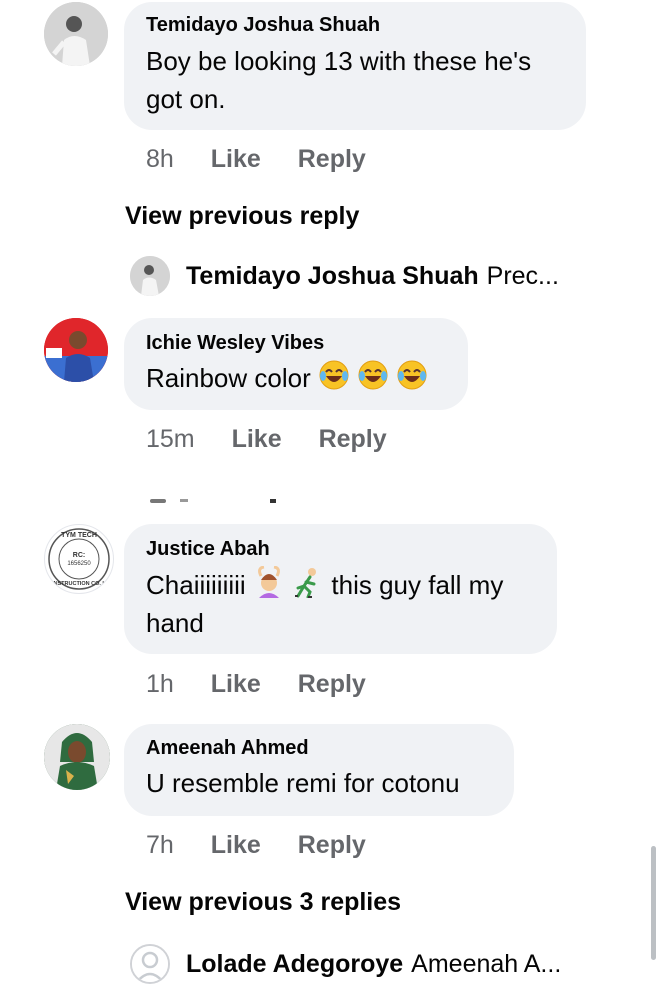 This screenshot has width=664, height=985. I want to click on comment-time: 15m, so click(170, 439).